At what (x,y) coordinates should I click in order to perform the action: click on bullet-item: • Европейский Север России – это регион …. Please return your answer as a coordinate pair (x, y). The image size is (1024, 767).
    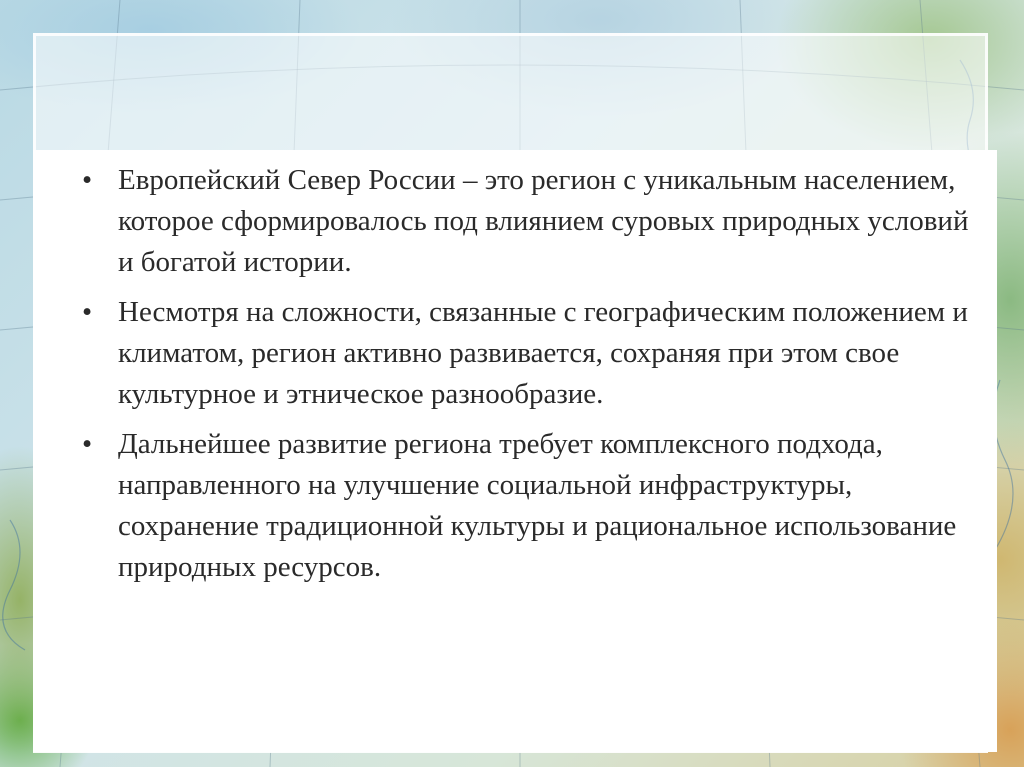
    Looking at the image, I should click on (532, 221).